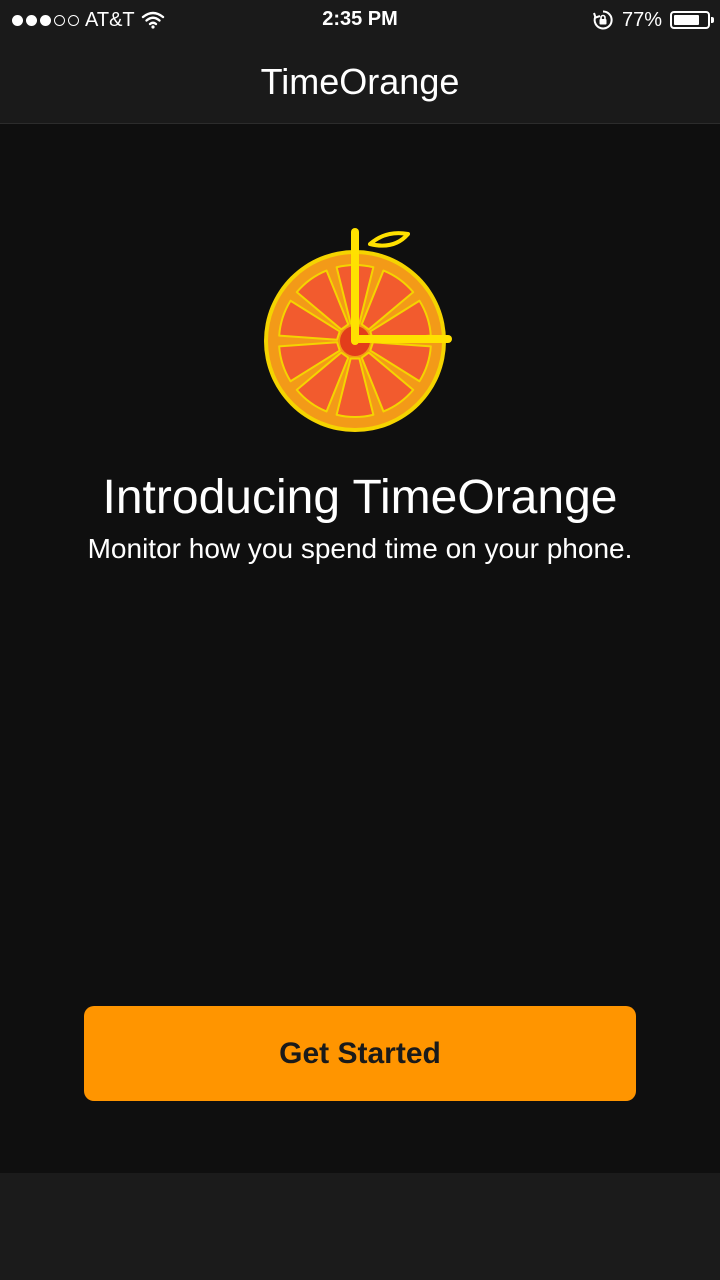  What do you see at coordinates (360, 20) in the screenshot?
I see `status-bar: AT&T 2:35 PM 77%` at bounding box center [360, 20].